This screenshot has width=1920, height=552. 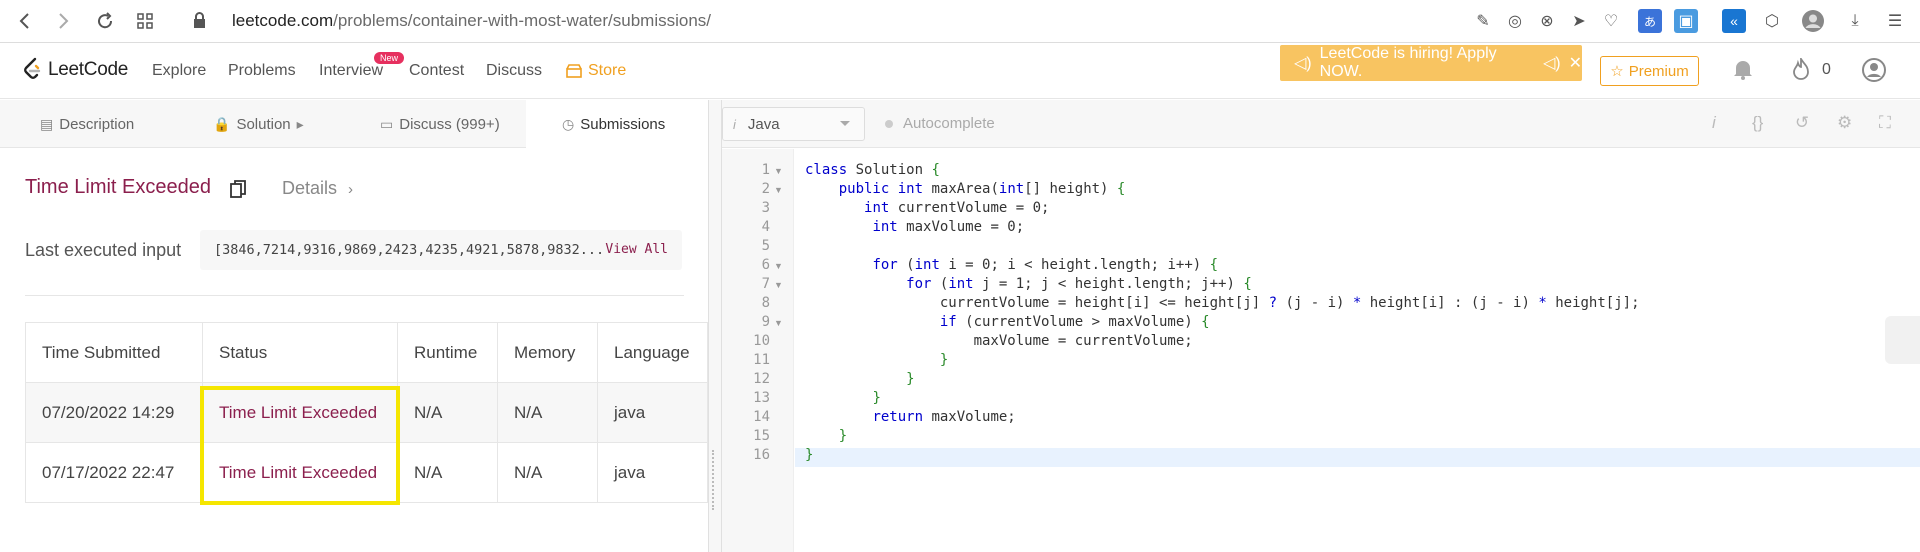 What do you see at coordinates (765, 189) in the screenshot?
I see `line-number: 2` at bounding box center [765, 189].